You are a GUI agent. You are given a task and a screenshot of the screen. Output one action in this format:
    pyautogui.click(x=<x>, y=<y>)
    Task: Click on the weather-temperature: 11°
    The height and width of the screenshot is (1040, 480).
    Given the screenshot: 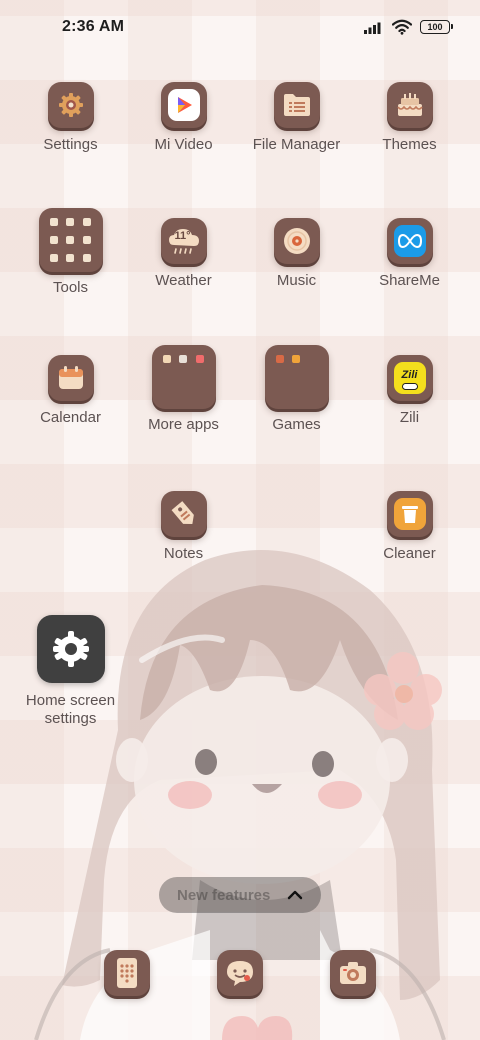 What is the action you would take?
    pyautogui.click(x=182, y=236)
    